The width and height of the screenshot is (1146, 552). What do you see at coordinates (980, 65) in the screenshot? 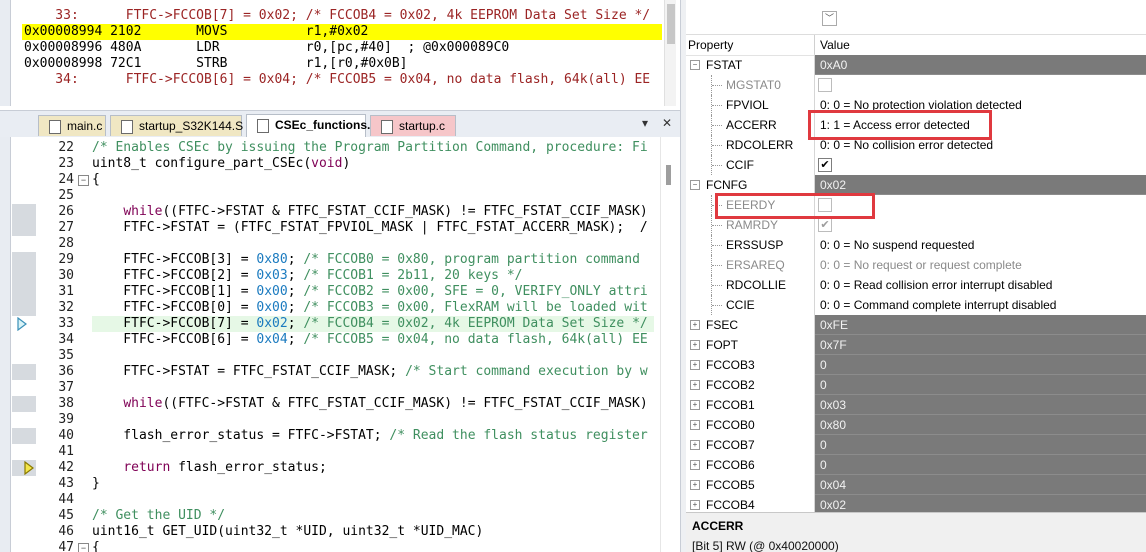
I see `register-value: 0xA0` at bounding box center [980, 65].